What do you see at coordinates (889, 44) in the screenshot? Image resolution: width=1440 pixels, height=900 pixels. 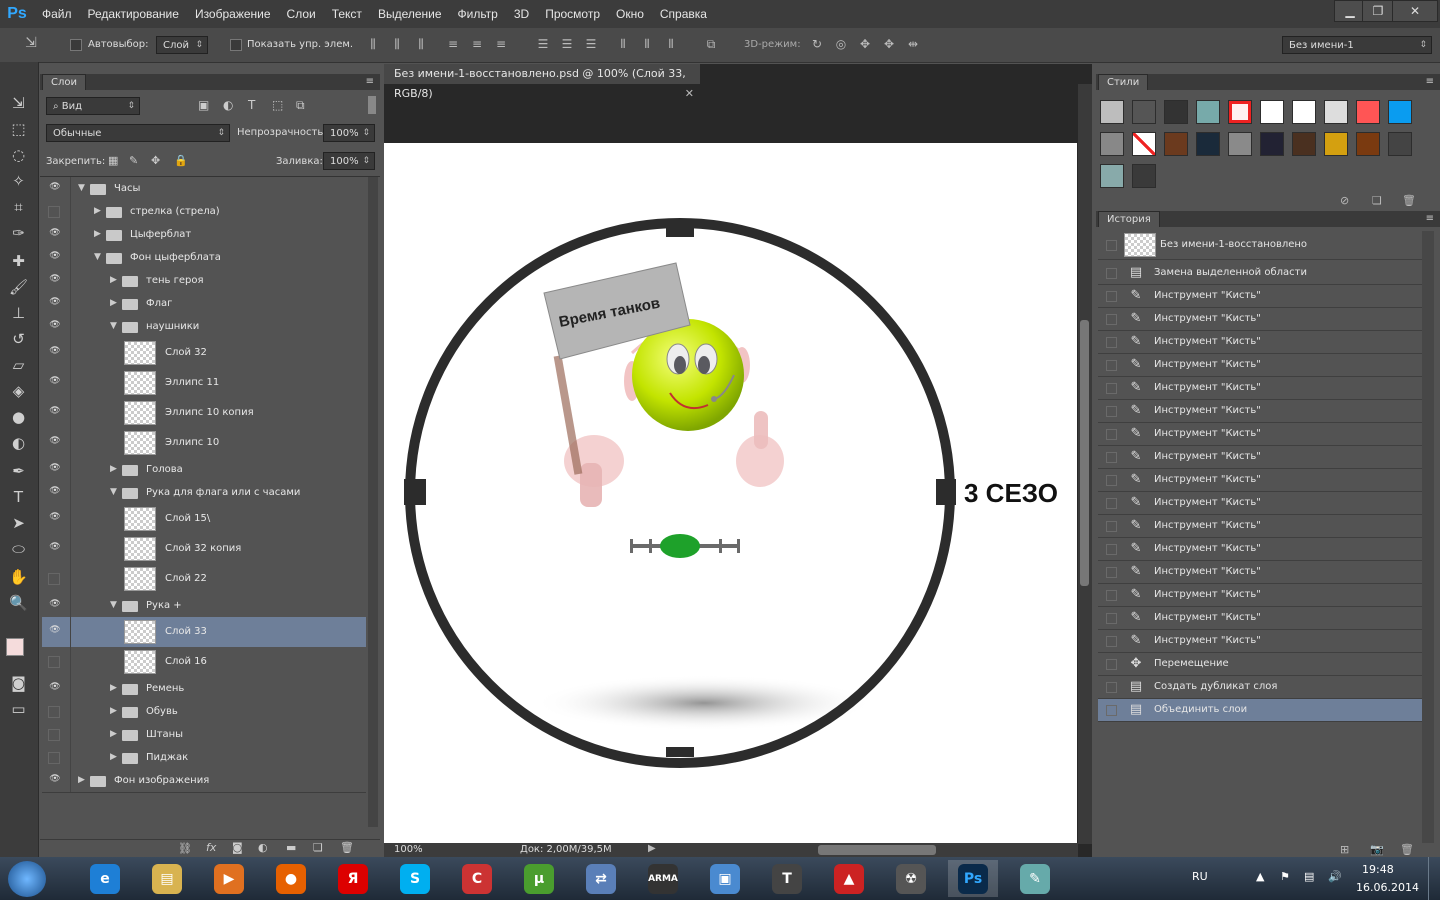 I see `slide3d-icon: ✥` at bounding box center [889, 44].